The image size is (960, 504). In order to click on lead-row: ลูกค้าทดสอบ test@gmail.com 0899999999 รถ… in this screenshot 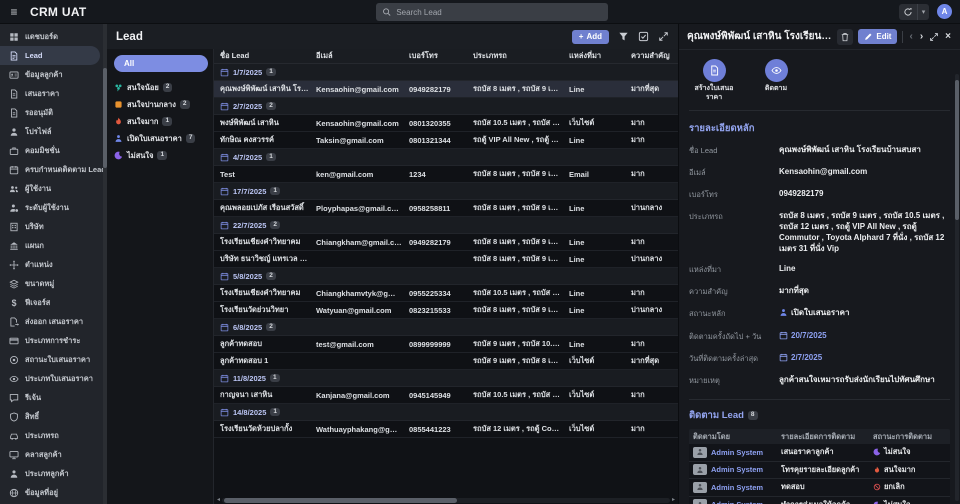, I will do `click(446, 344)`.